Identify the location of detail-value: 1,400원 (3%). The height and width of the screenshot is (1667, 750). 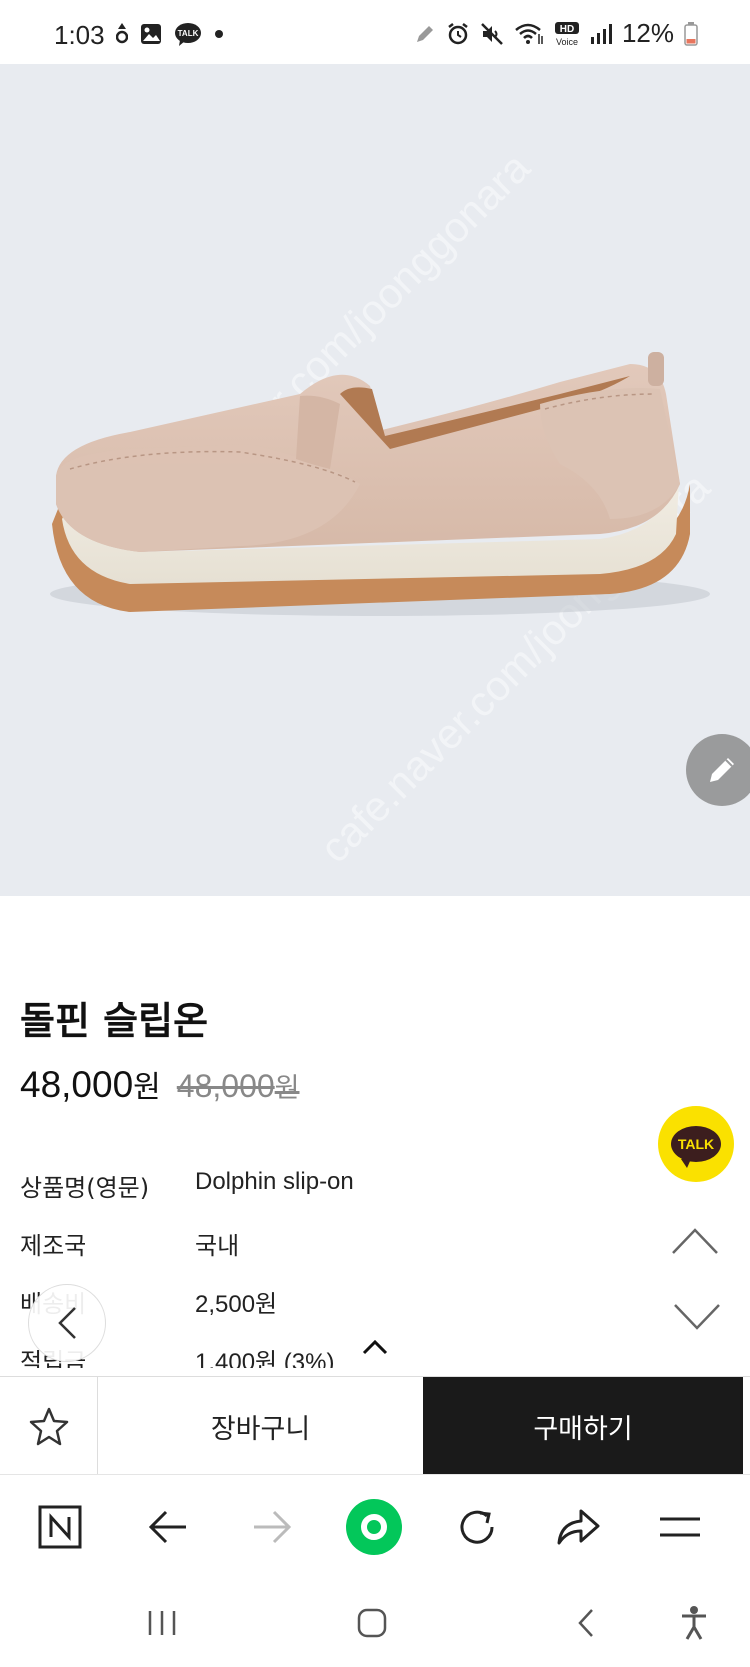
(265, 1358).